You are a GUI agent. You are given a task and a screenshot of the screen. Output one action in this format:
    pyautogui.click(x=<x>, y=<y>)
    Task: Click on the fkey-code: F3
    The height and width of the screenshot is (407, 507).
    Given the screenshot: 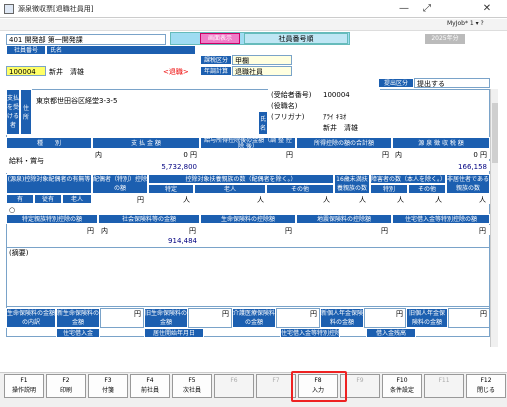 What is the action you would take?
    pyautogui.click(x=108, y=380)
    